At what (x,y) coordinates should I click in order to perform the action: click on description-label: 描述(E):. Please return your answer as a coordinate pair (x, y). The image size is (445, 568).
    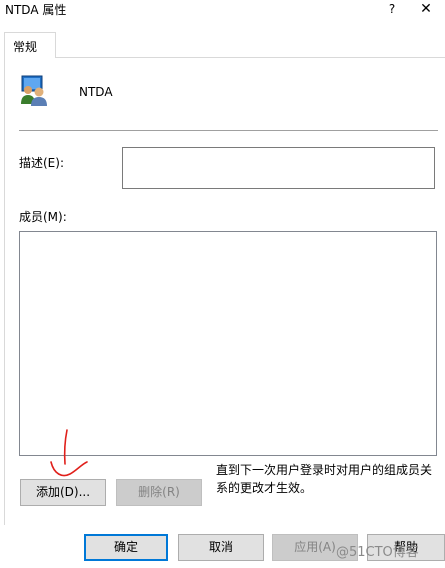
    Looking at the image, I should click on (41, 163).